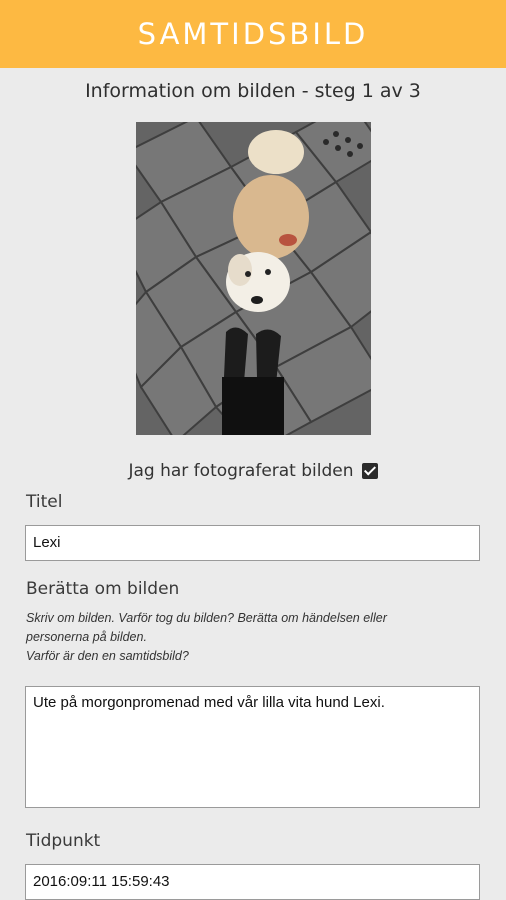  I want to click on time-input: 2016:09:11 15:59:43, so click(252, 882).